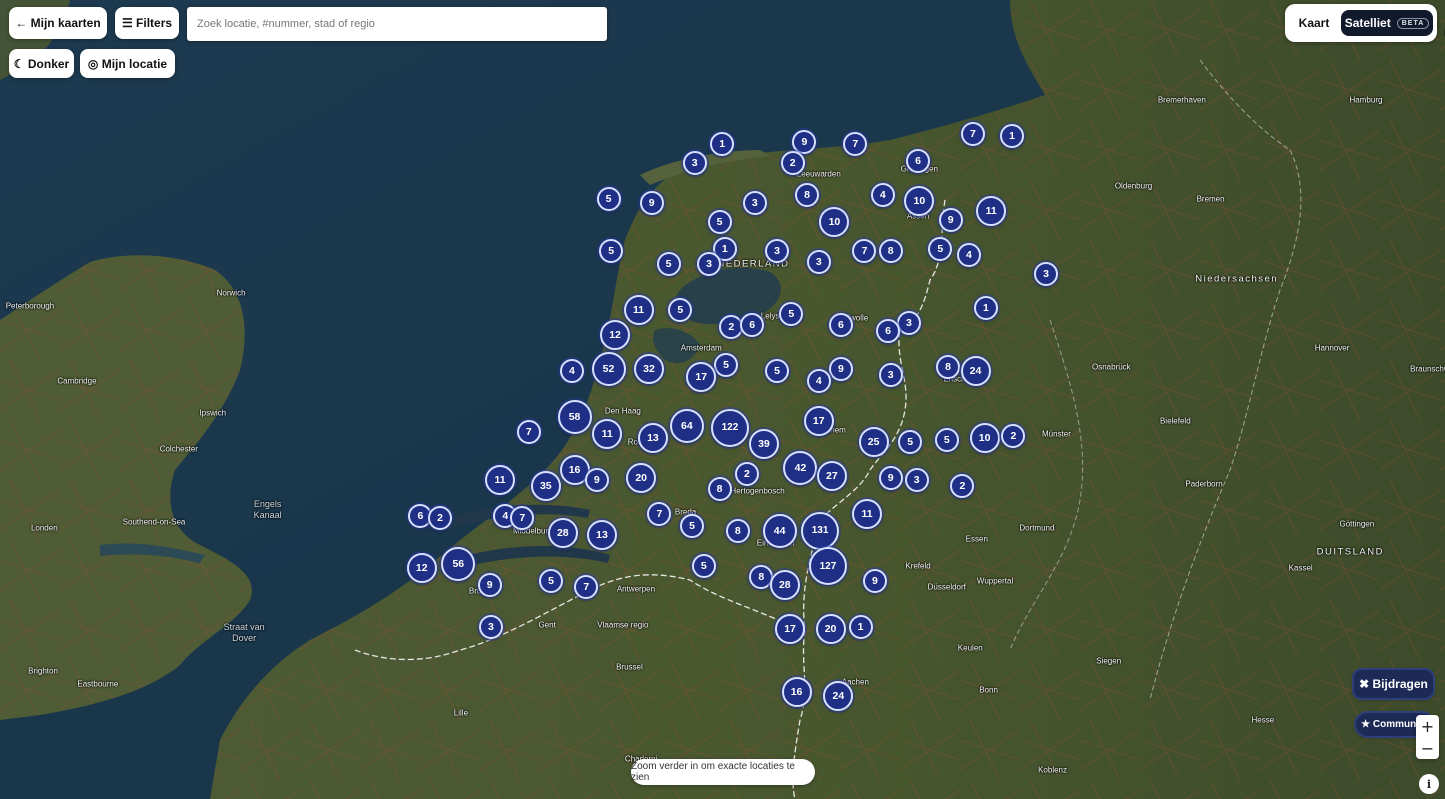 The width and height of the screenshot is (1445, 799). What do you see at coordinates (1427, 726) in the screenshot?
I see `zoom-in-button: +` at bounding box center [1427, 726].